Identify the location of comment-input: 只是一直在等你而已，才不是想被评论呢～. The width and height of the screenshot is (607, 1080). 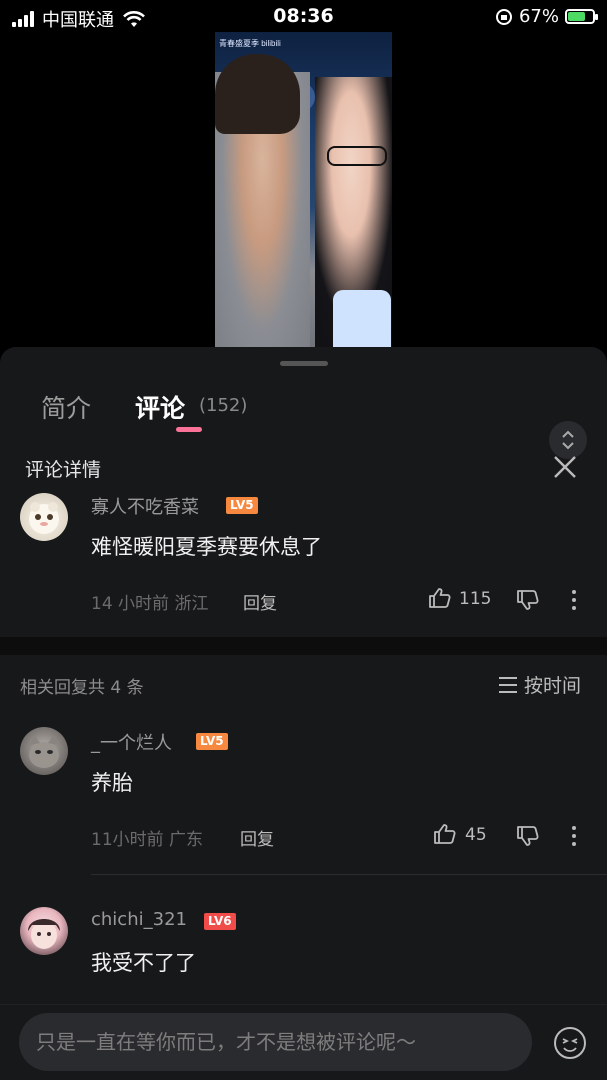
(275, 1042).